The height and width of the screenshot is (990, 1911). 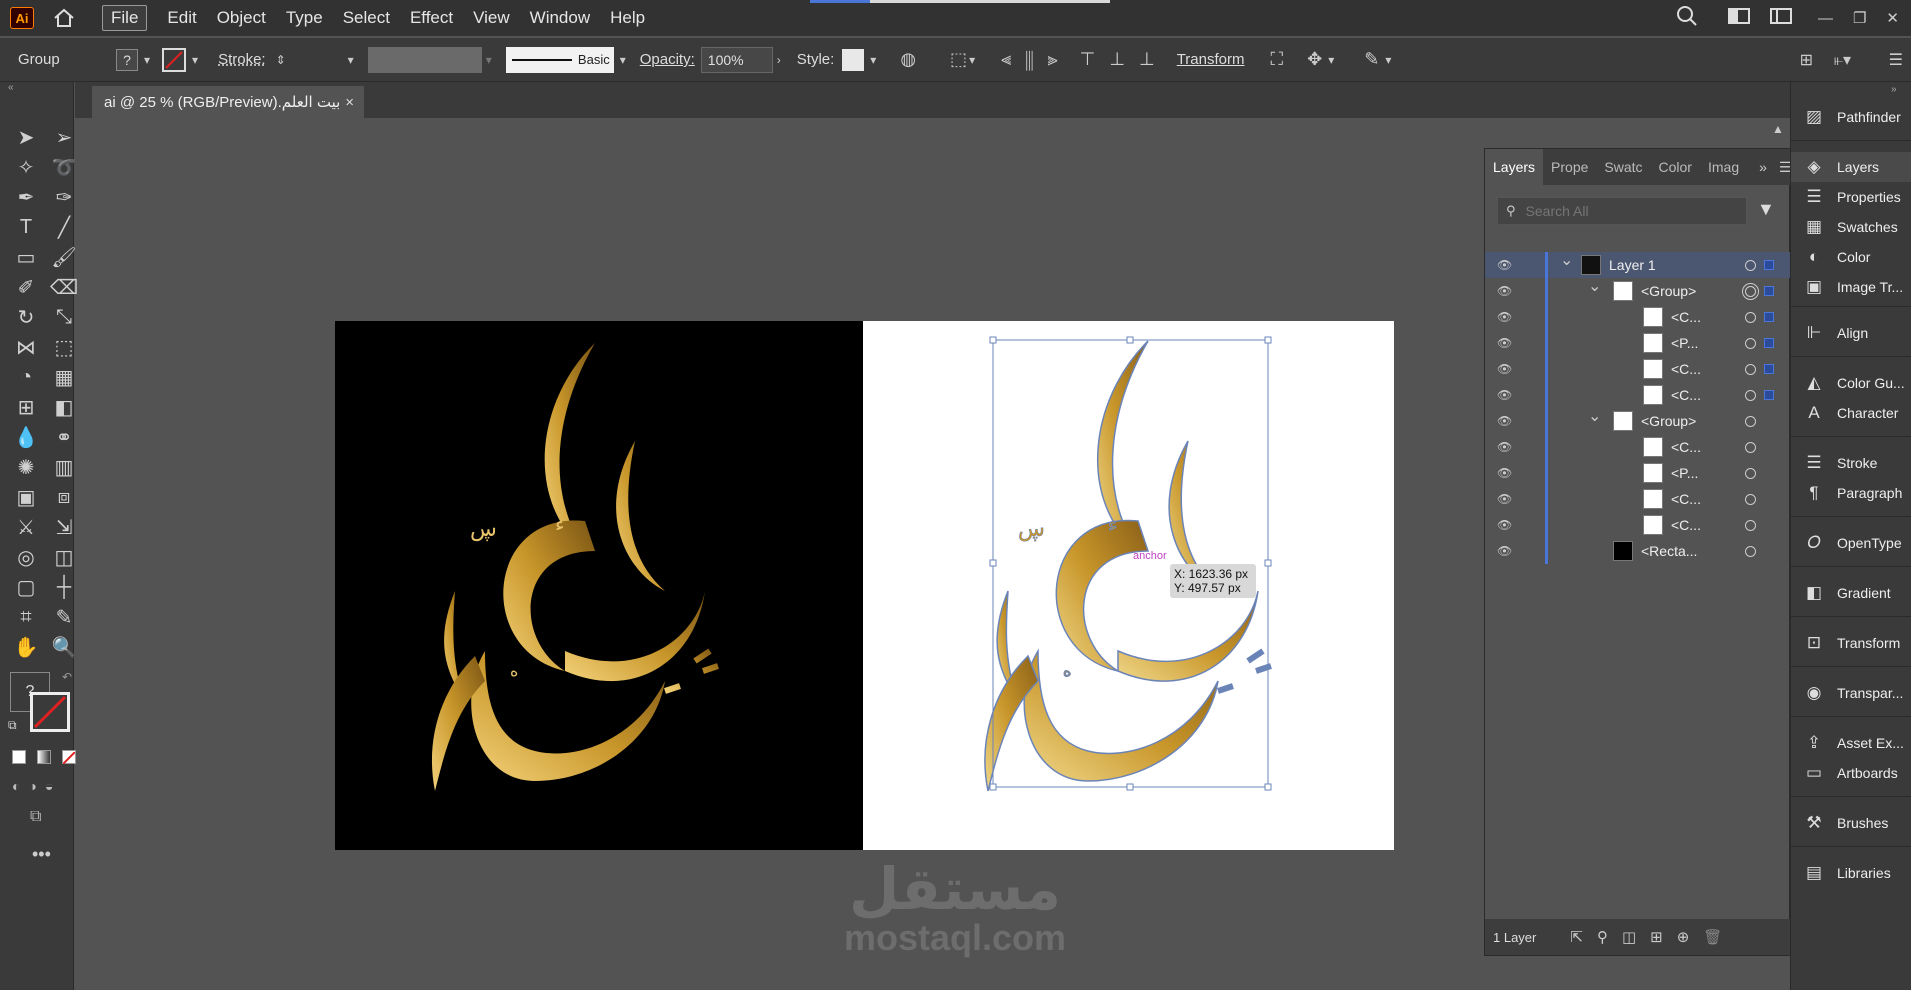 What do you see at coordinates (12, 725) in the screenshot?
I see `default-fill-stroke-icon: ⧉` at bounding box center [12, 725].